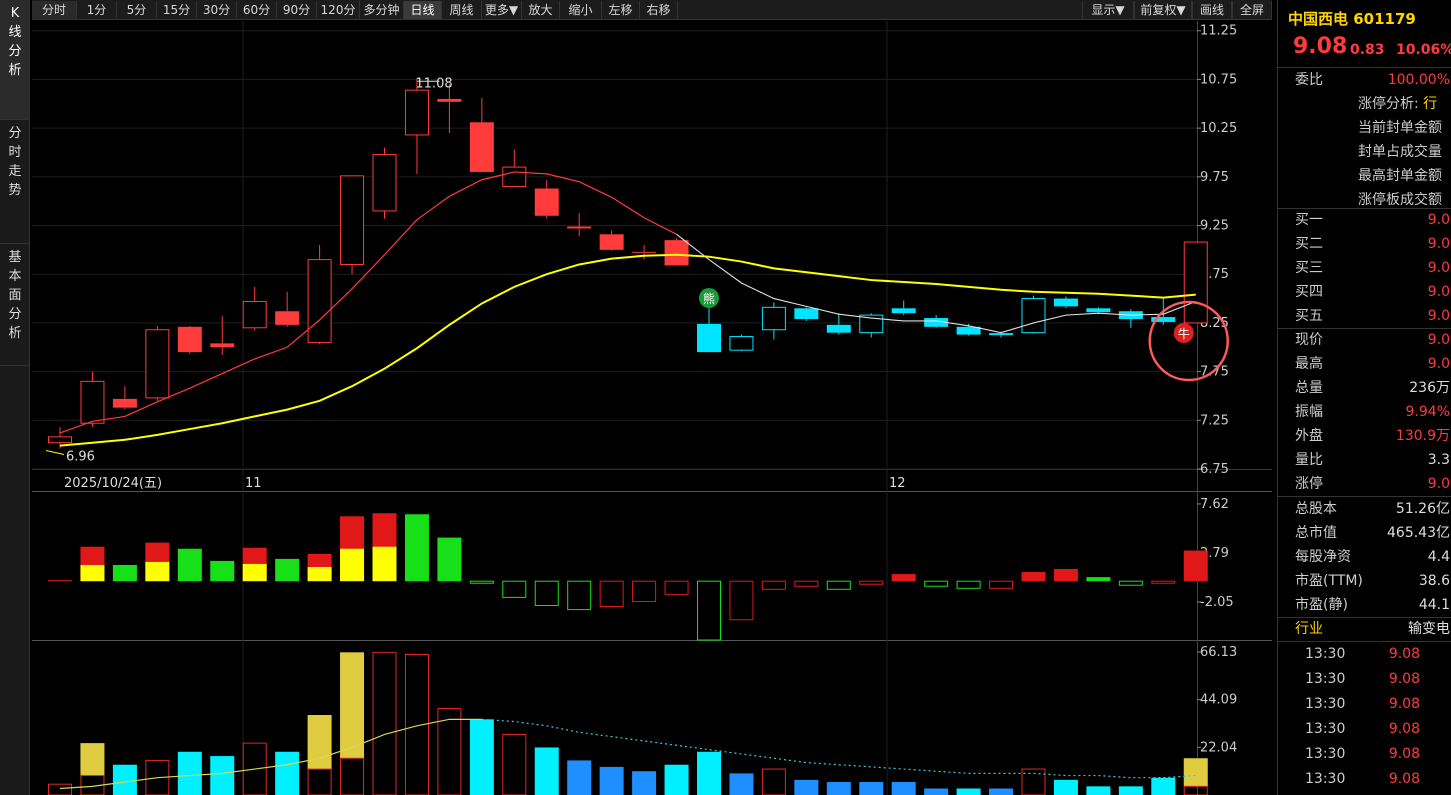 The height and width of the screenshot is (795, 1451). What do you see at coordinates (1309, 484) in the screenshot?
I see `row-label: 涨停` at bounding box center [1309, 484].